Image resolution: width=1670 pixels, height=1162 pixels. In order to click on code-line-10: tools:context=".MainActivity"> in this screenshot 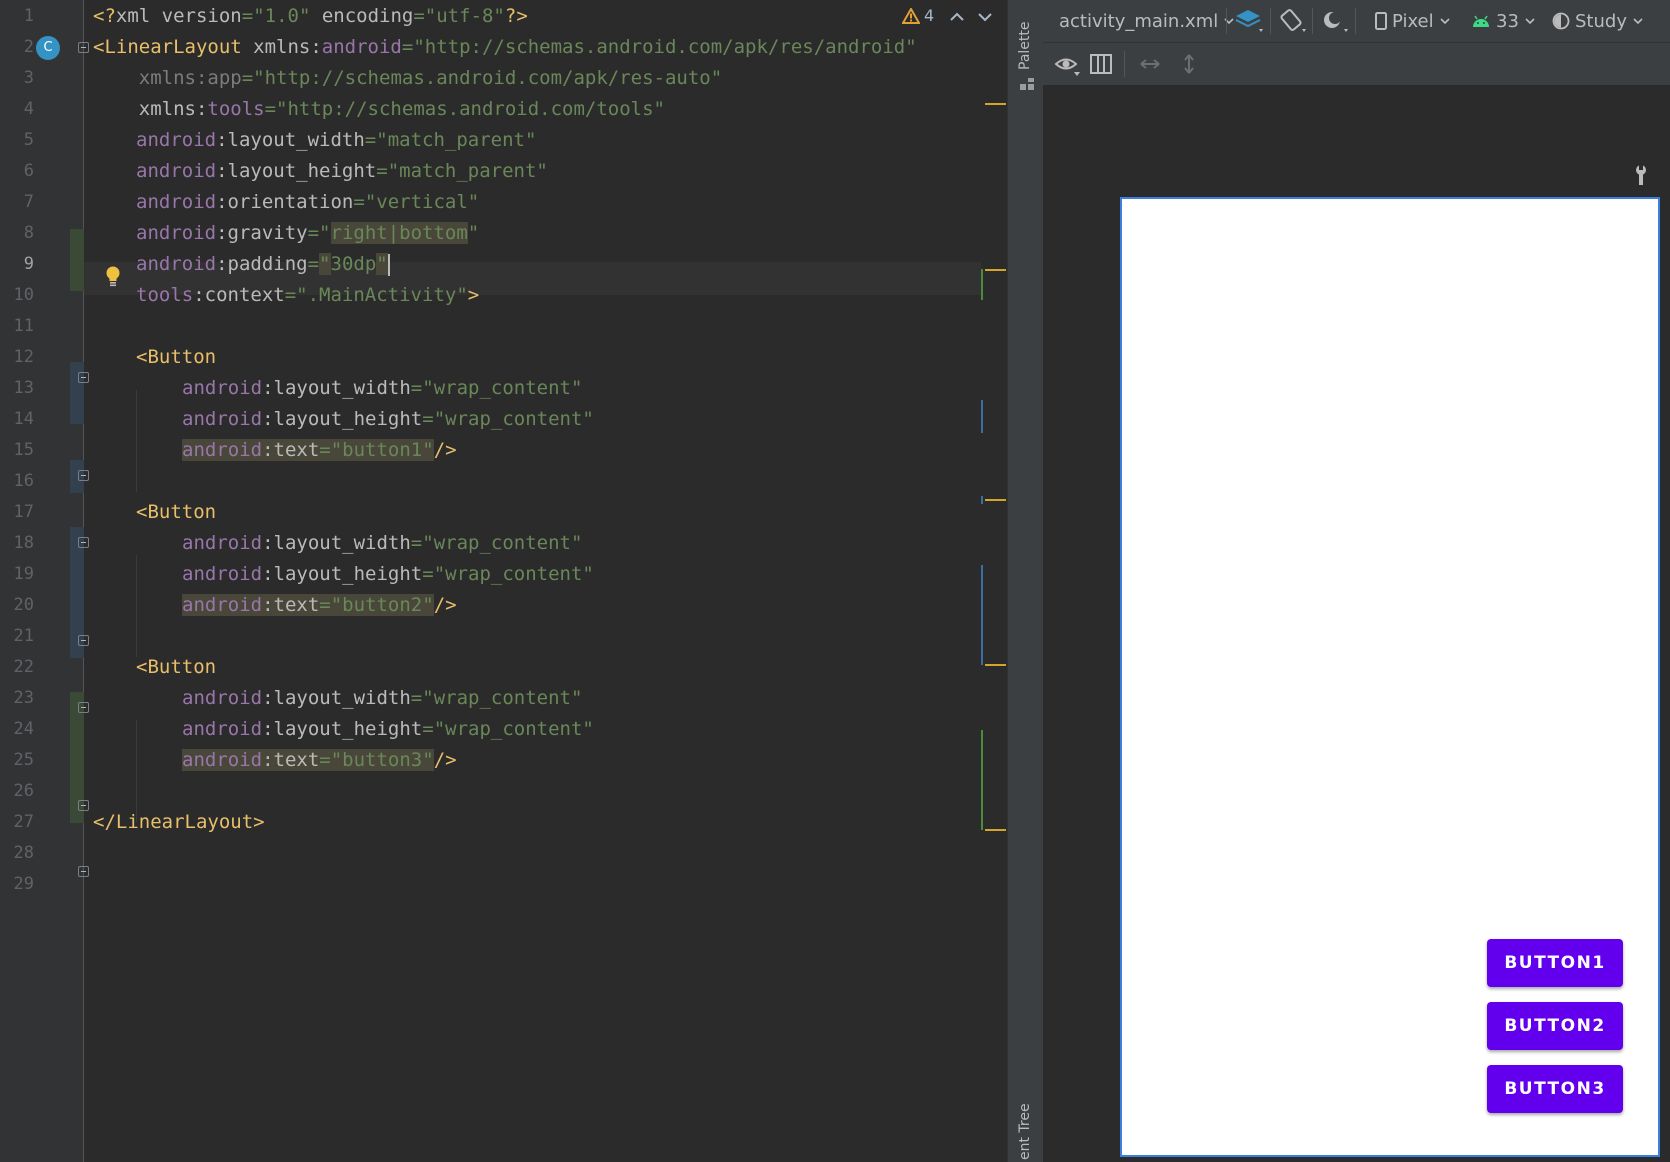, I will do `click(307, 295)`.